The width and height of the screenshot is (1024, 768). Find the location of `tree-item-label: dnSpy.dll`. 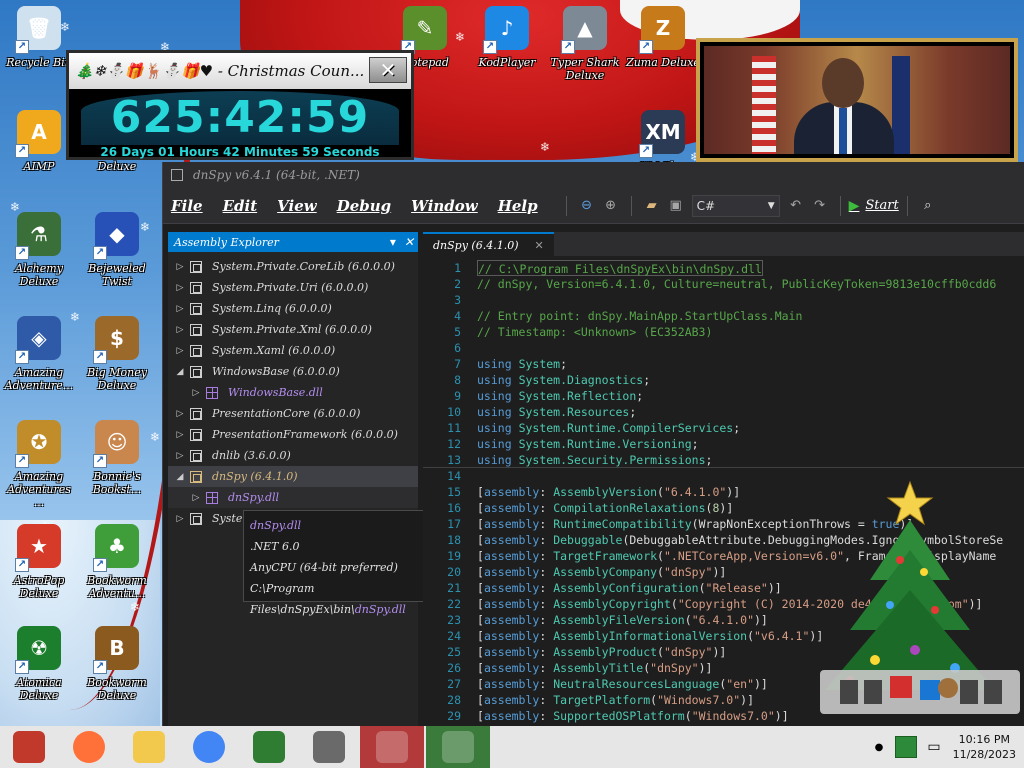

tree-item-label: dnSpy.dll is located at coordinates (254, 497).